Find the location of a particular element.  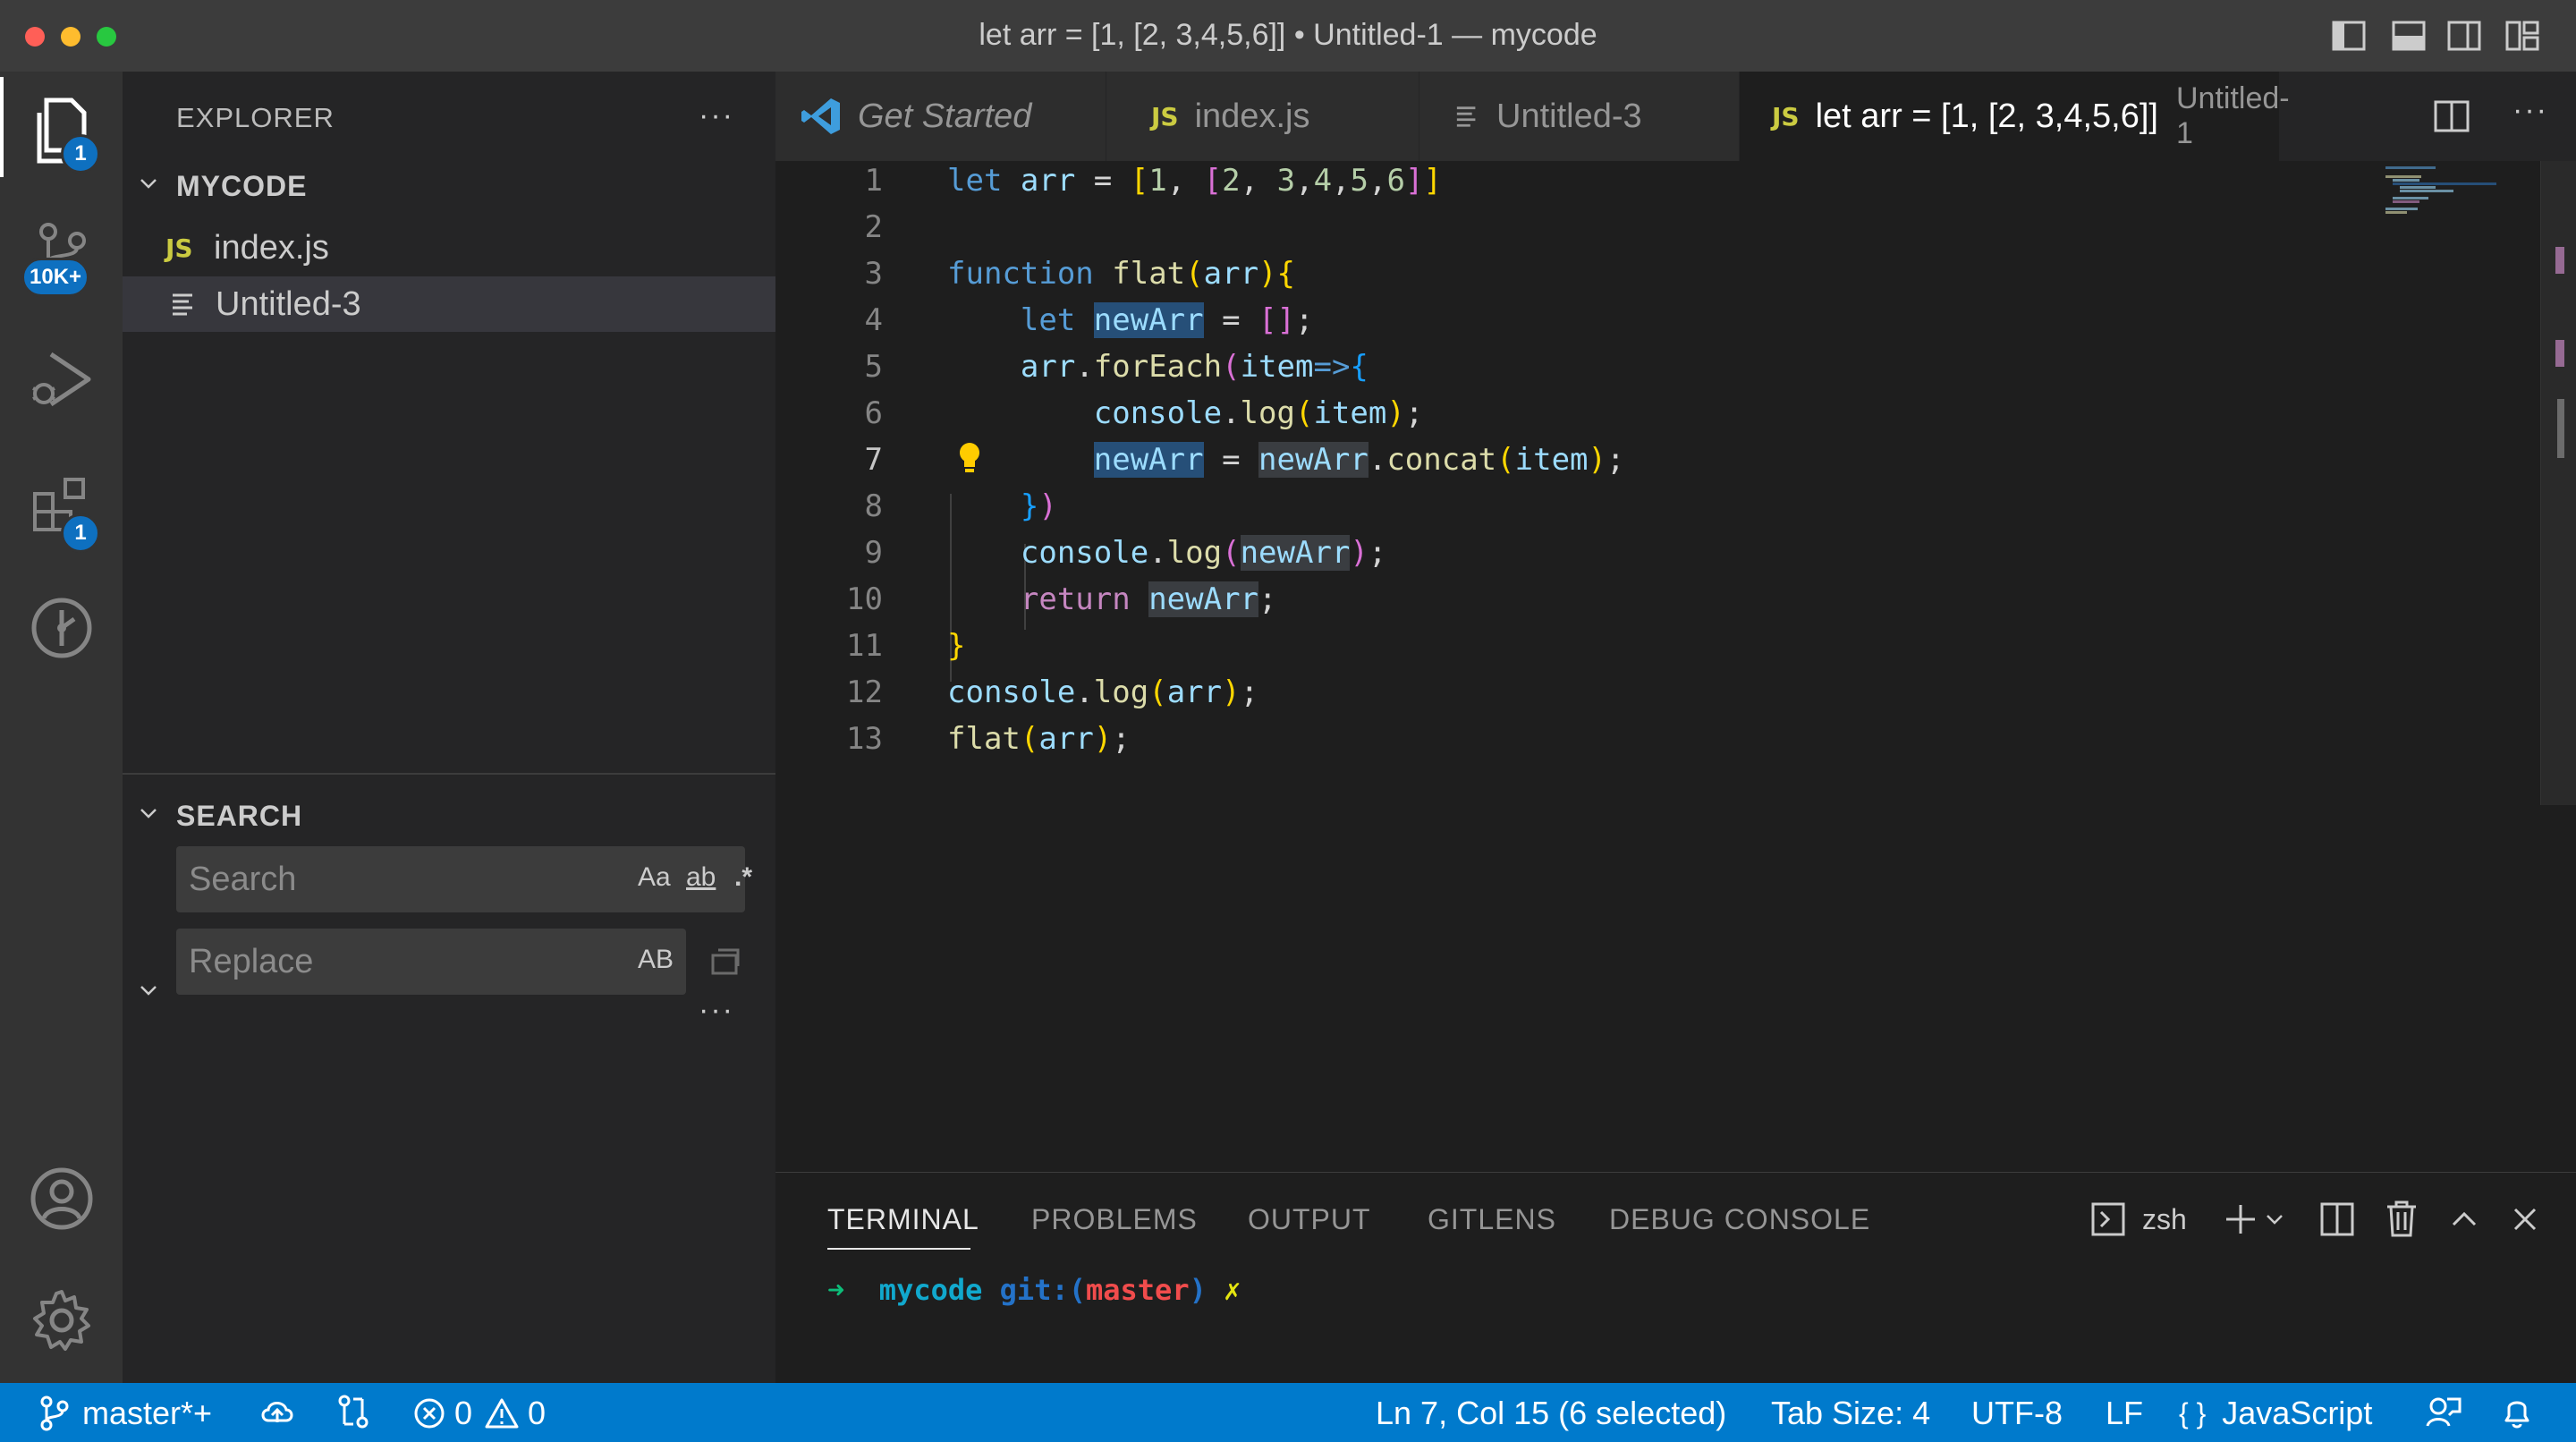

close-panel-icon is located at coordinates (2525, 1219).